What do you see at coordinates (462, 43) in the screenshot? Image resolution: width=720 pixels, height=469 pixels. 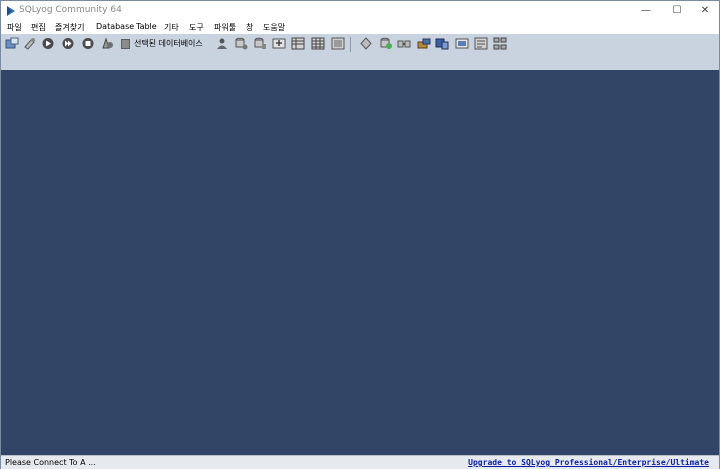 I see `sql-formatter-icon` at bounding box center [462, 43].